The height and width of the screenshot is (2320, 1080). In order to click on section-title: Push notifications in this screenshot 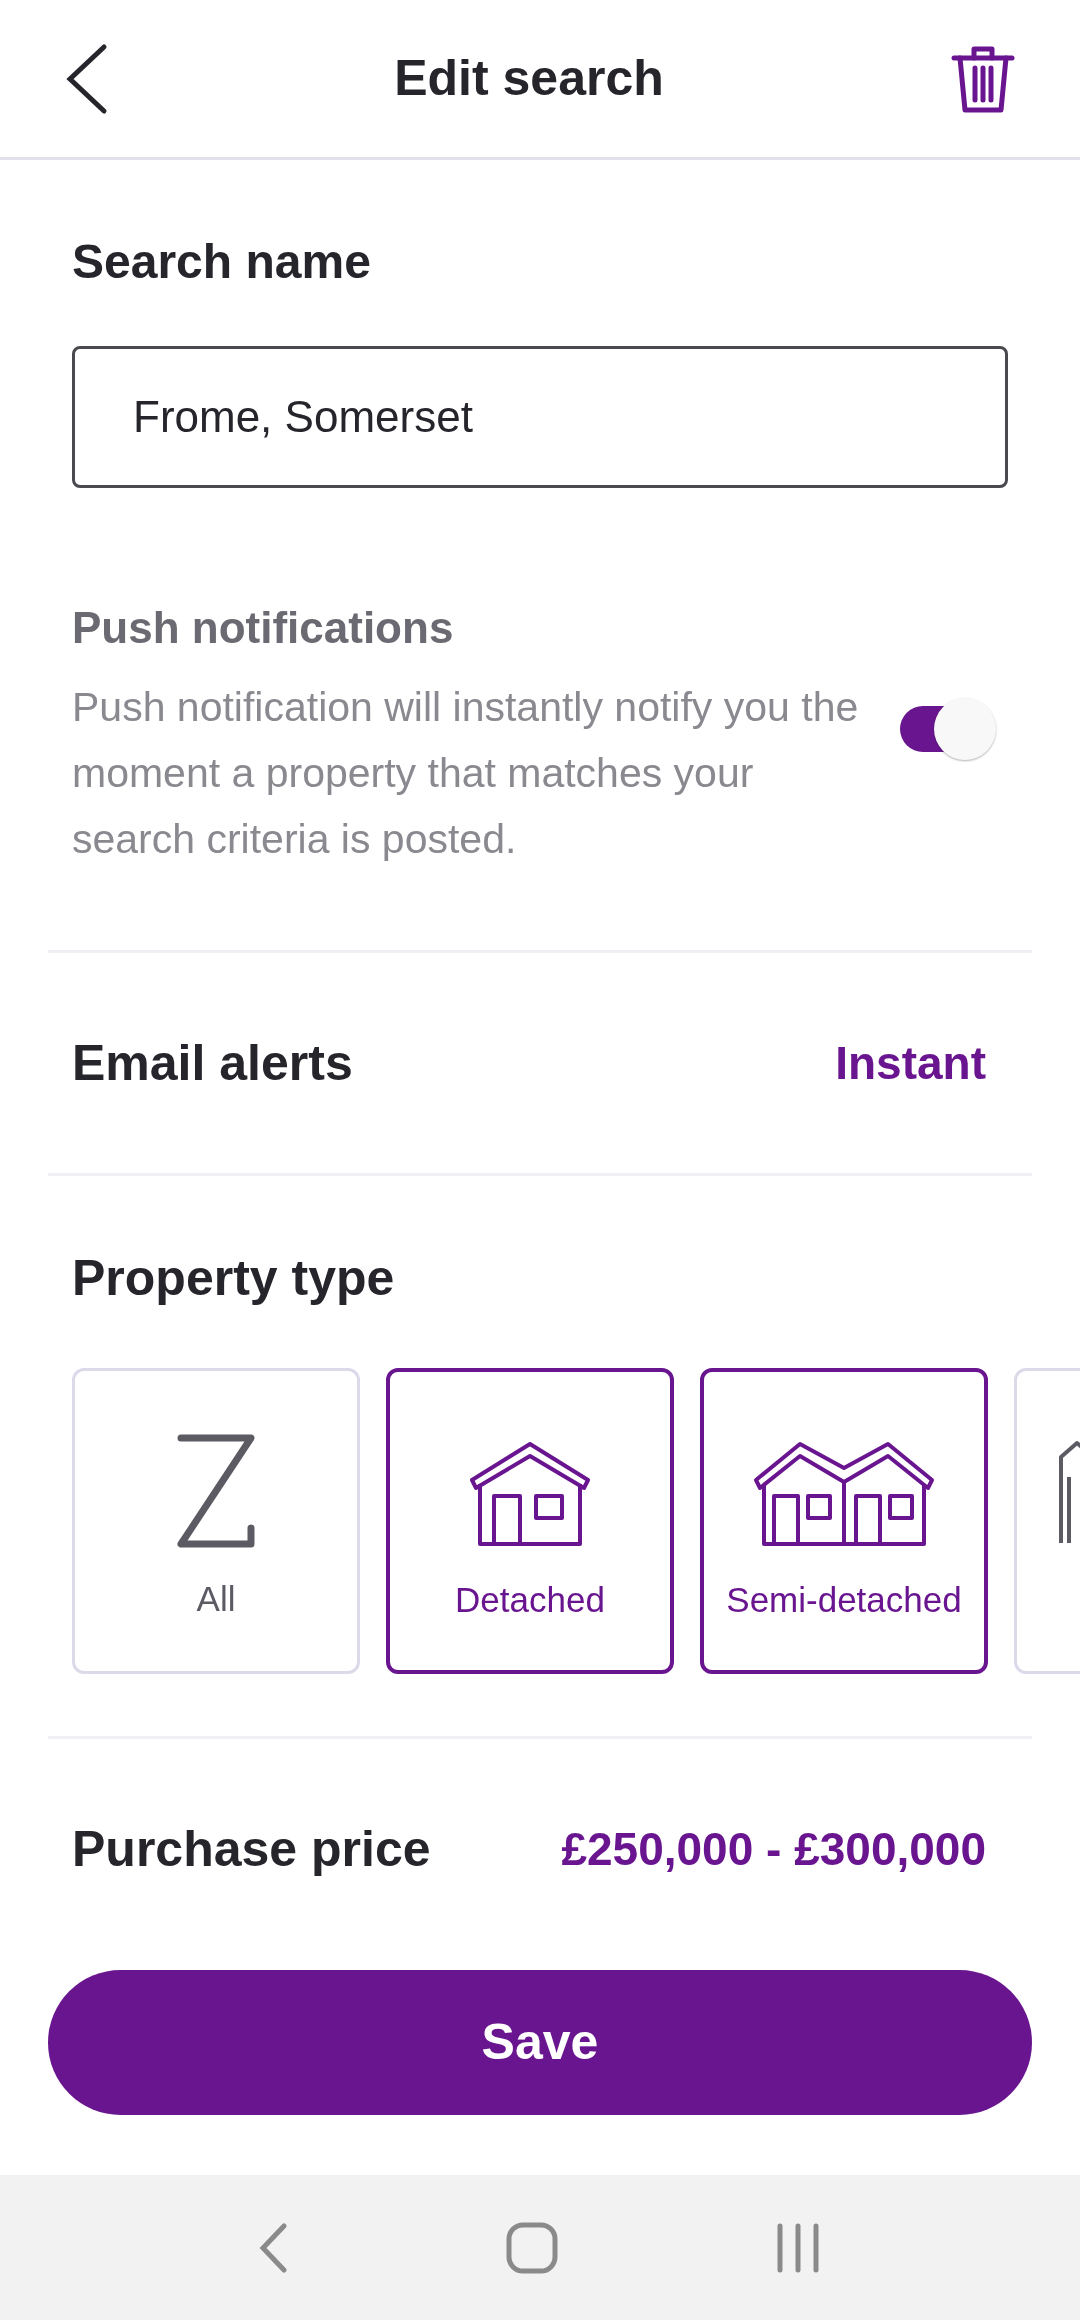, I will do `click(263, 628)`.